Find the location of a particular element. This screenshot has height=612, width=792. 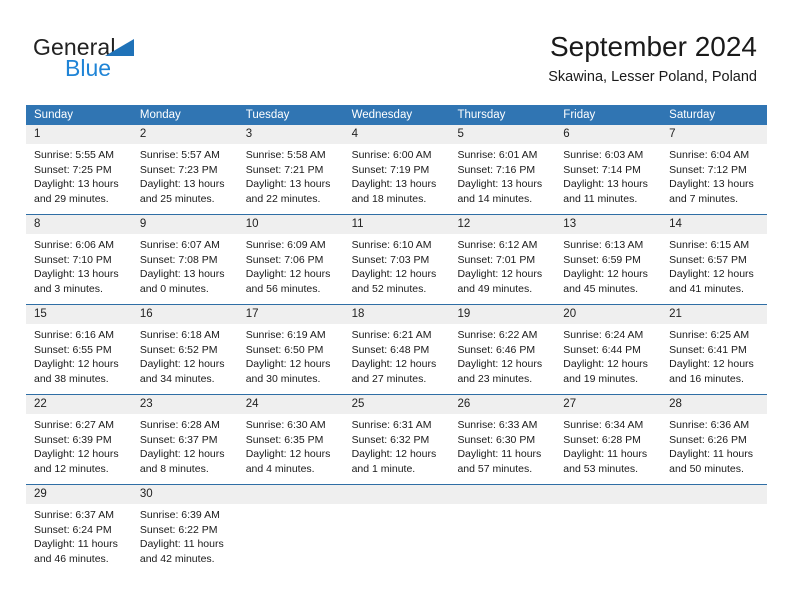

sunrise-text: Sunrise: 5:57 AM is located at coordinates (179, 155).